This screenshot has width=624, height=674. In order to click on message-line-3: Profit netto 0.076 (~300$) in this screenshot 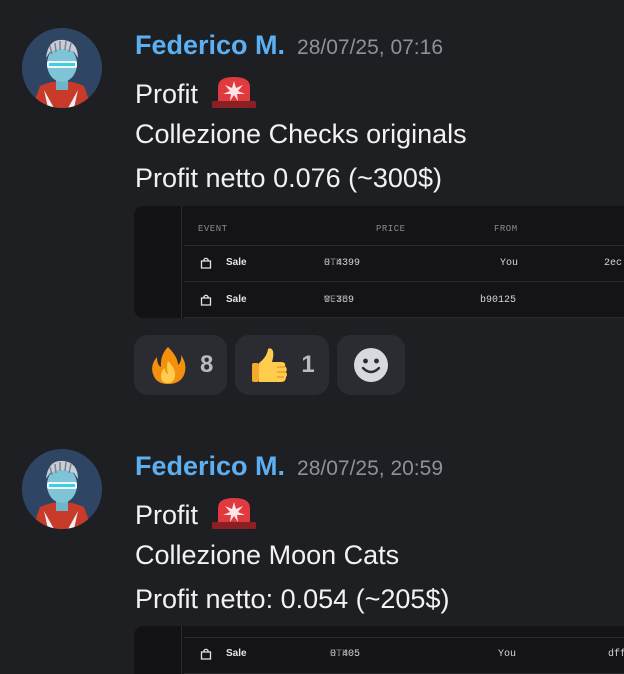, I will do `click(288, 178)`.